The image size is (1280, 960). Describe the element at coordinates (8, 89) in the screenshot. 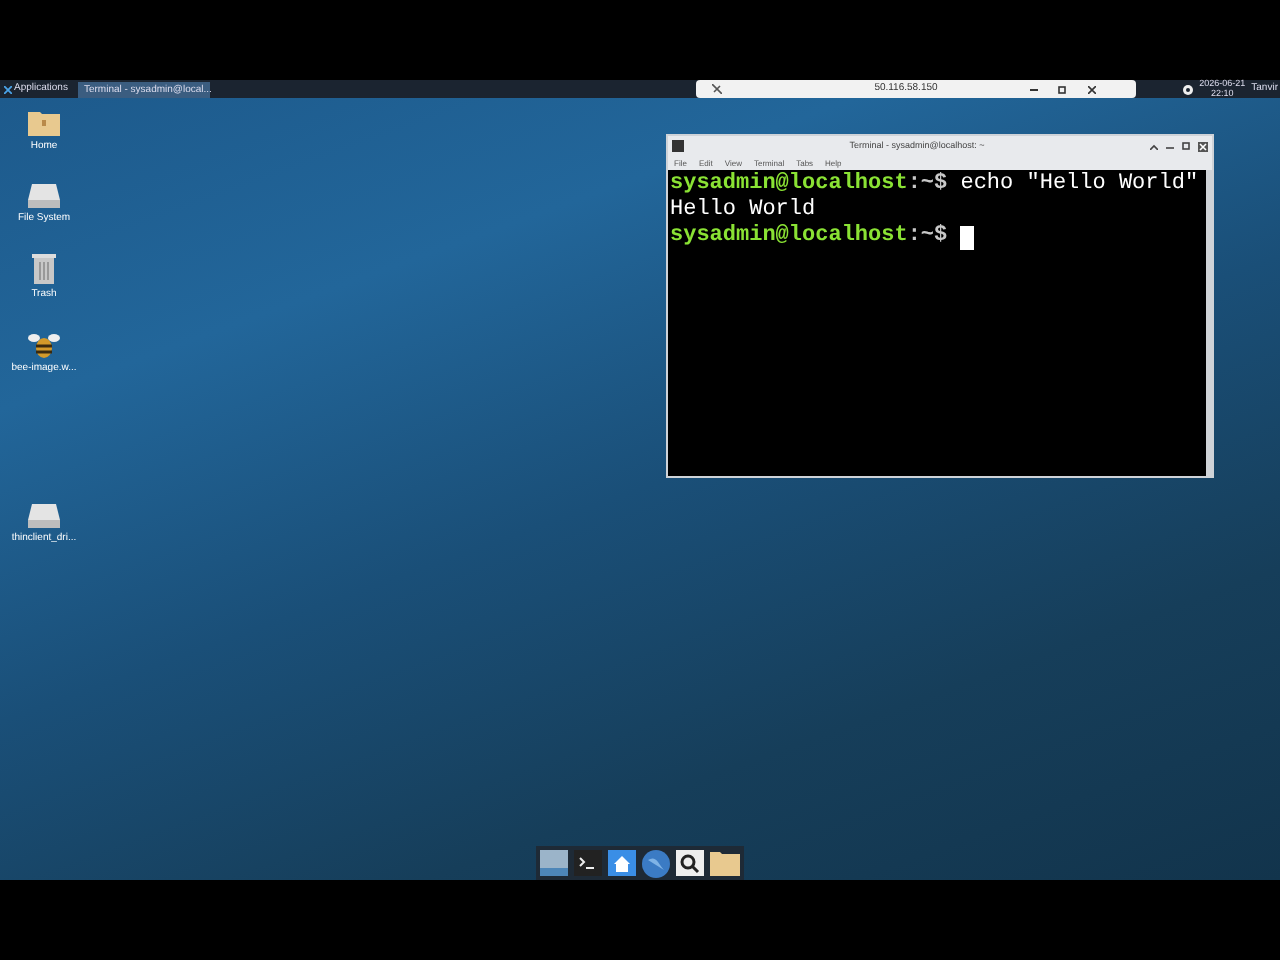

I see `logo-icon` at that location.